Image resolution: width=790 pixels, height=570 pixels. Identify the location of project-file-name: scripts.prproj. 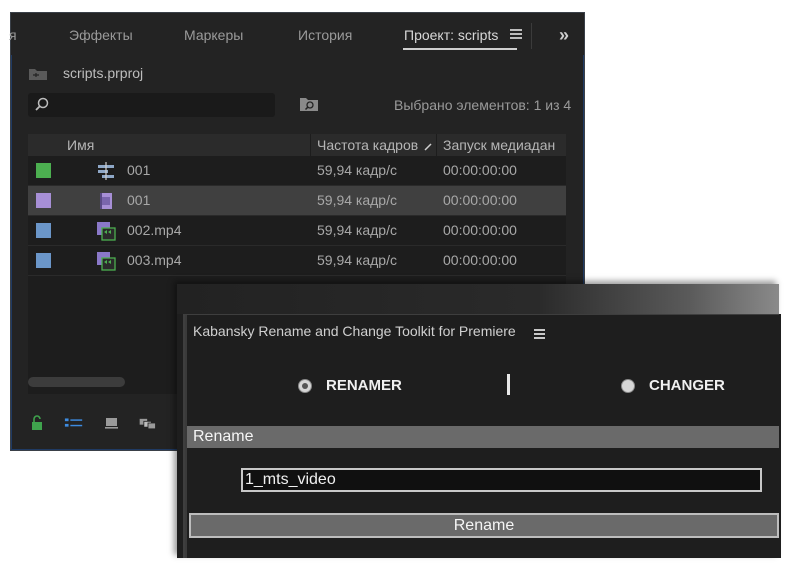
(103, 73).